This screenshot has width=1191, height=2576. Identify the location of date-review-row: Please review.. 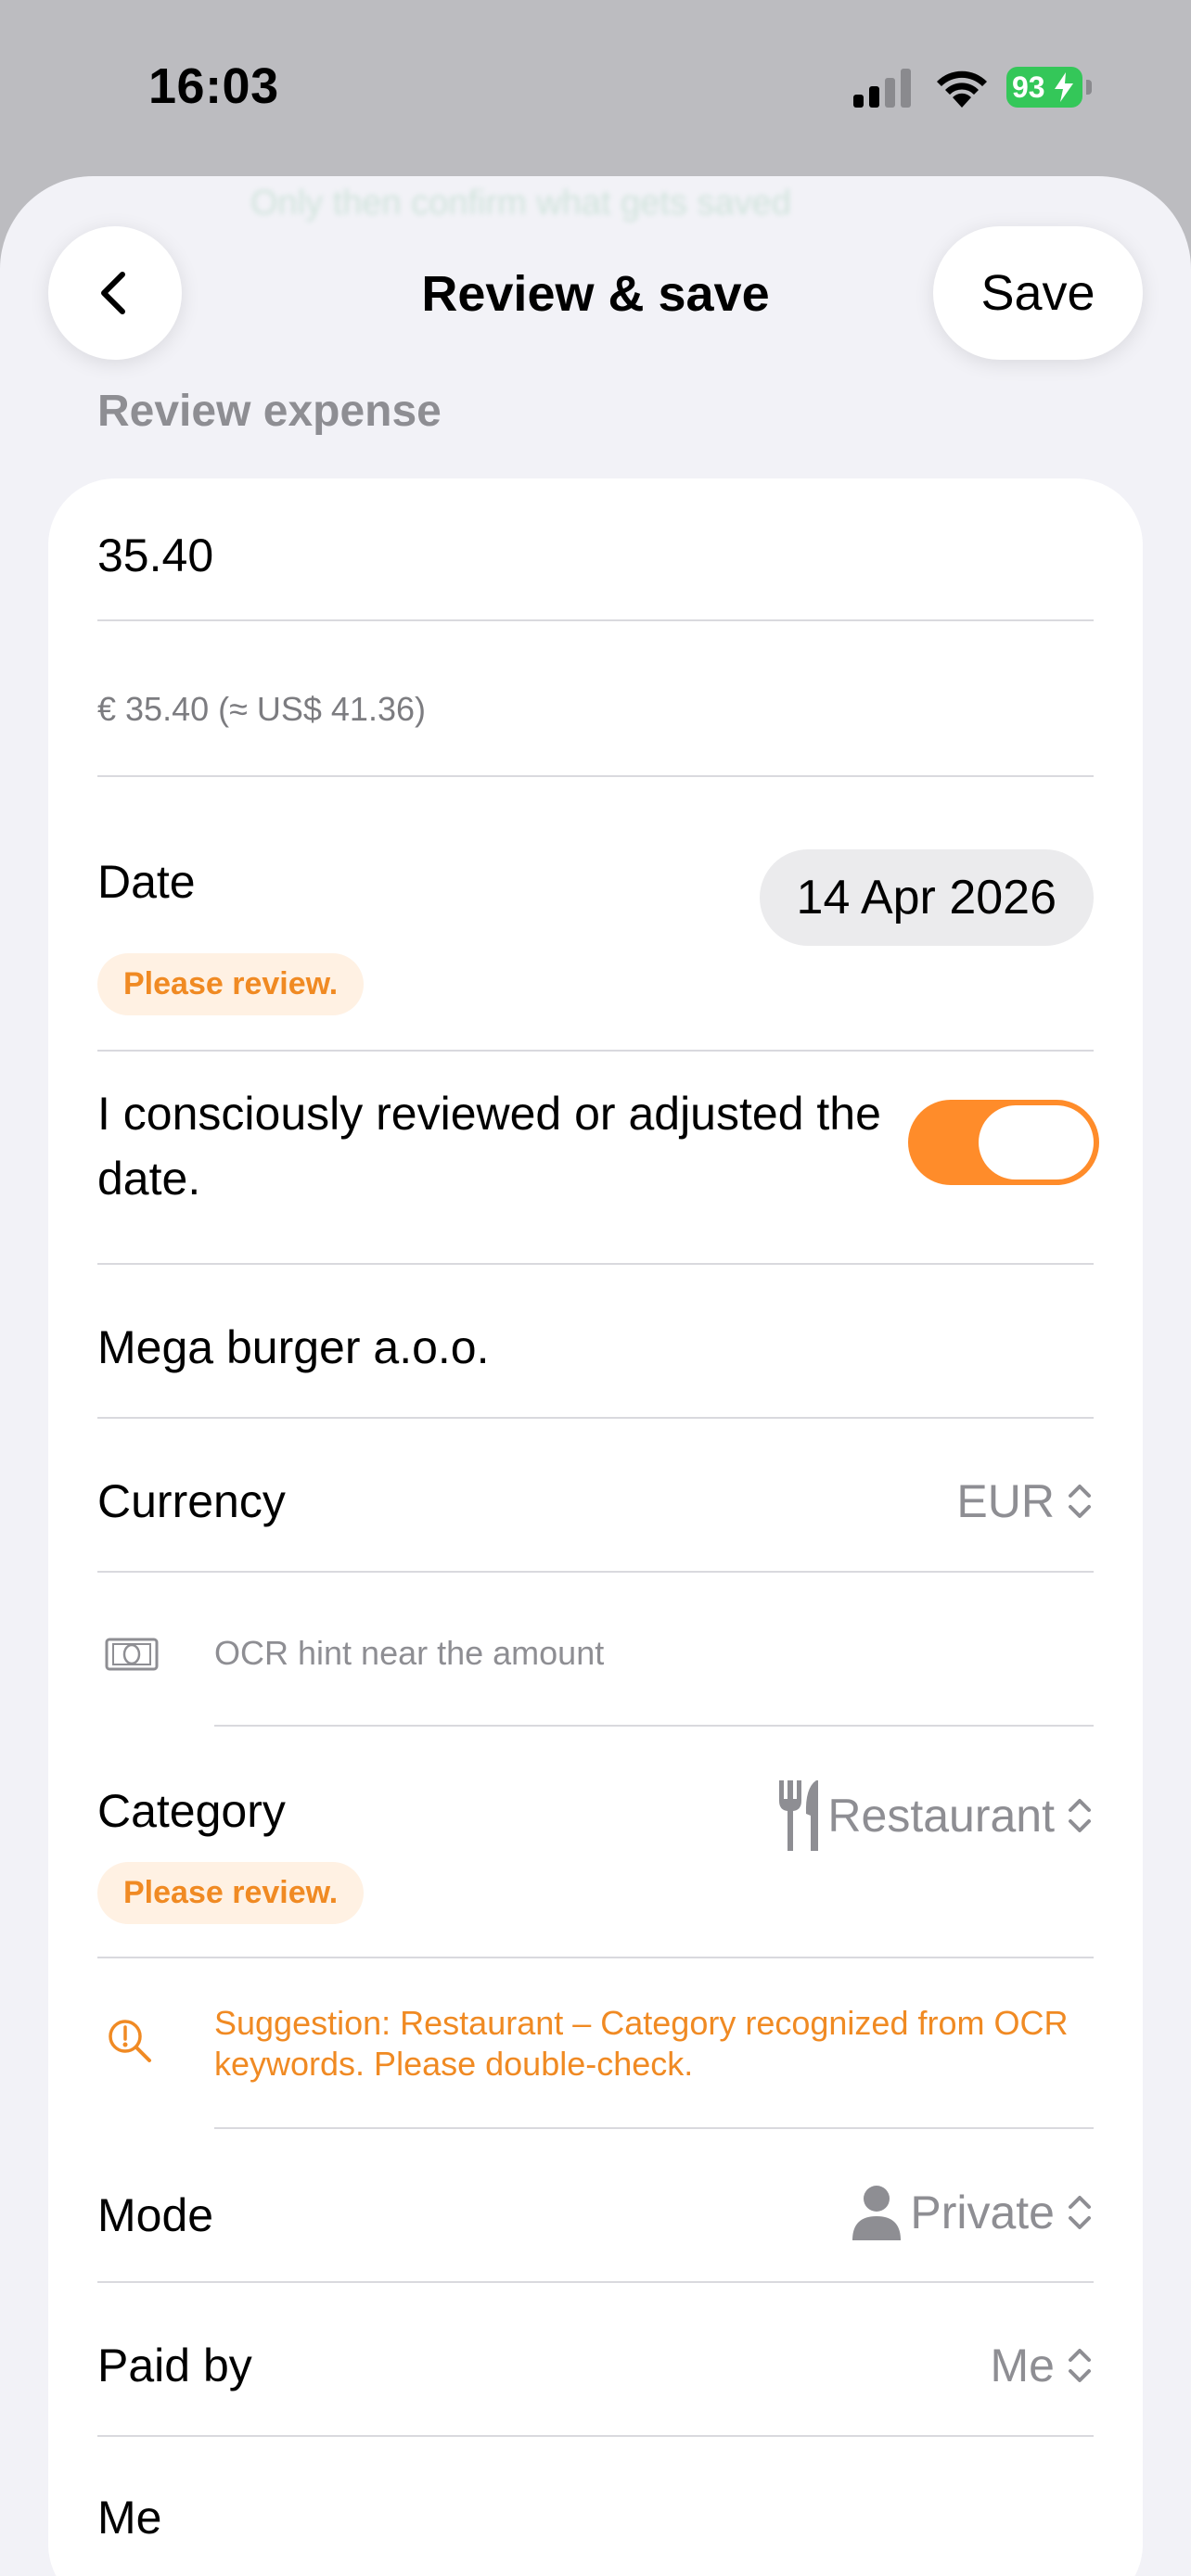
(595, 984).